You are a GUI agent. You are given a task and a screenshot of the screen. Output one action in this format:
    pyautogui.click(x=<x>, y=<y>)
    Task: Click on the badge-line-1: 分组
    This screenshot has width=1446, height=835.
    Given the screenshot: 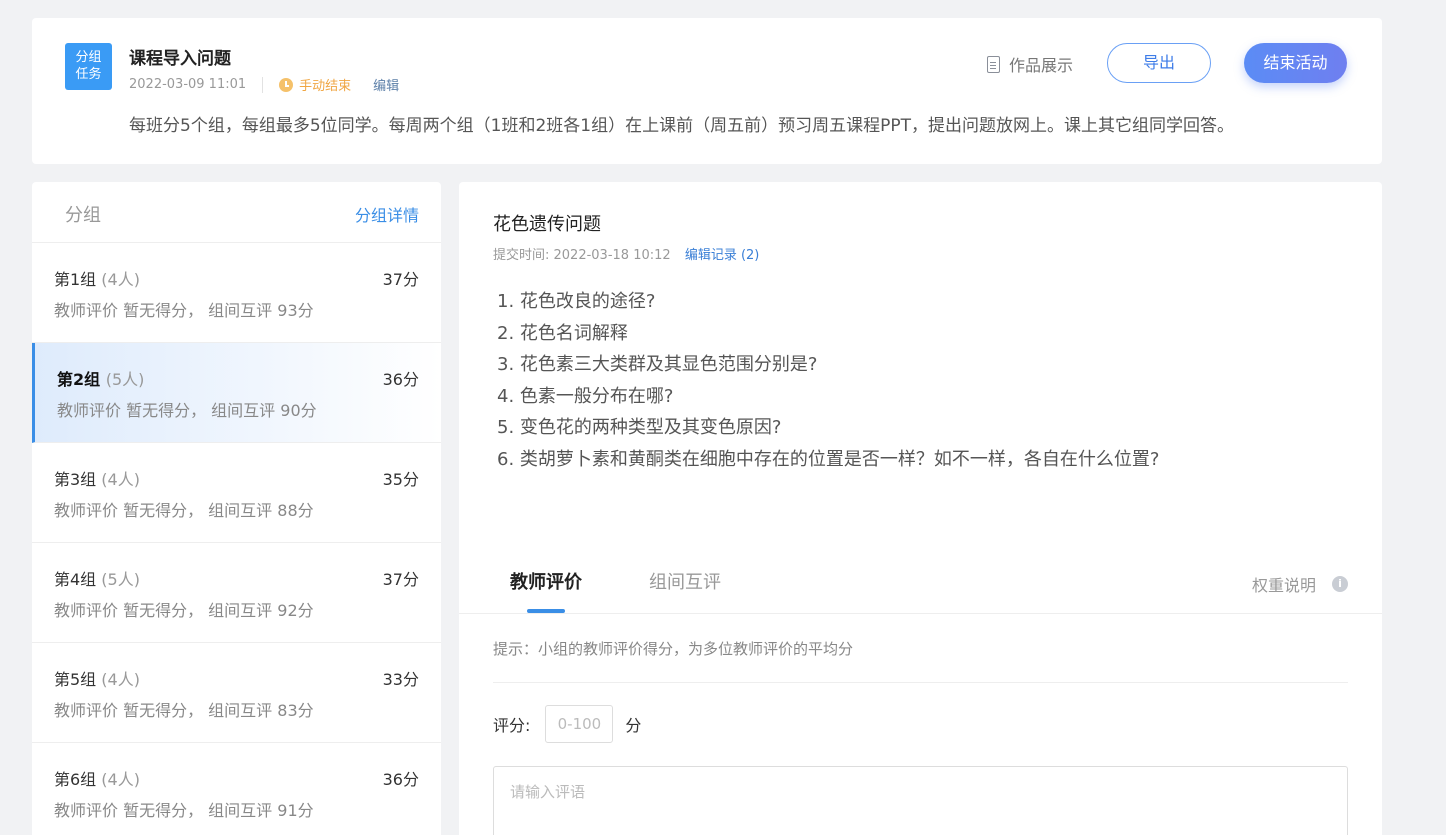 What is the action you would take?
    pyautogui.click(x=88, y=57)
    